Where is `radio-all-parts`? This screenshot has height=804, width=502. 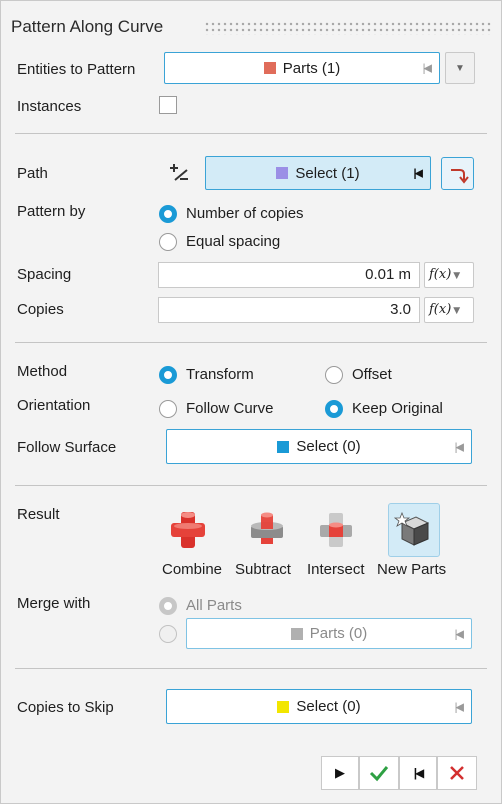
radio-all-parts is located at coordinates (168, 606).